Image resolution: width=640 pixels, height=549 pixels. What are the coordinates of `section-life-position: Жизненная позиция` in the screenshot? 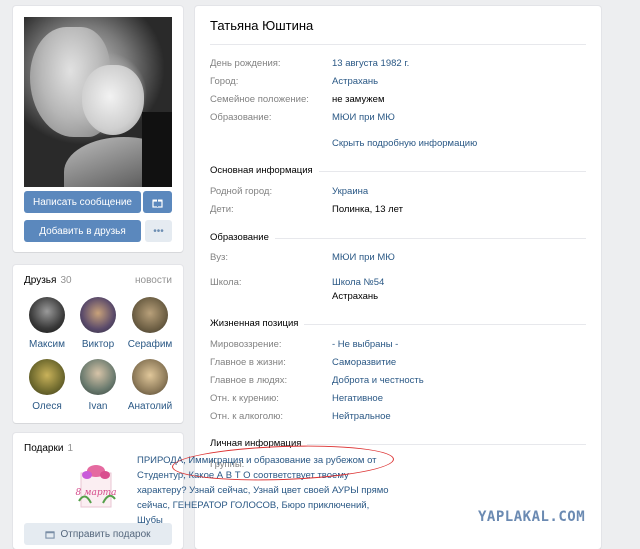 It's located at (257, 323).